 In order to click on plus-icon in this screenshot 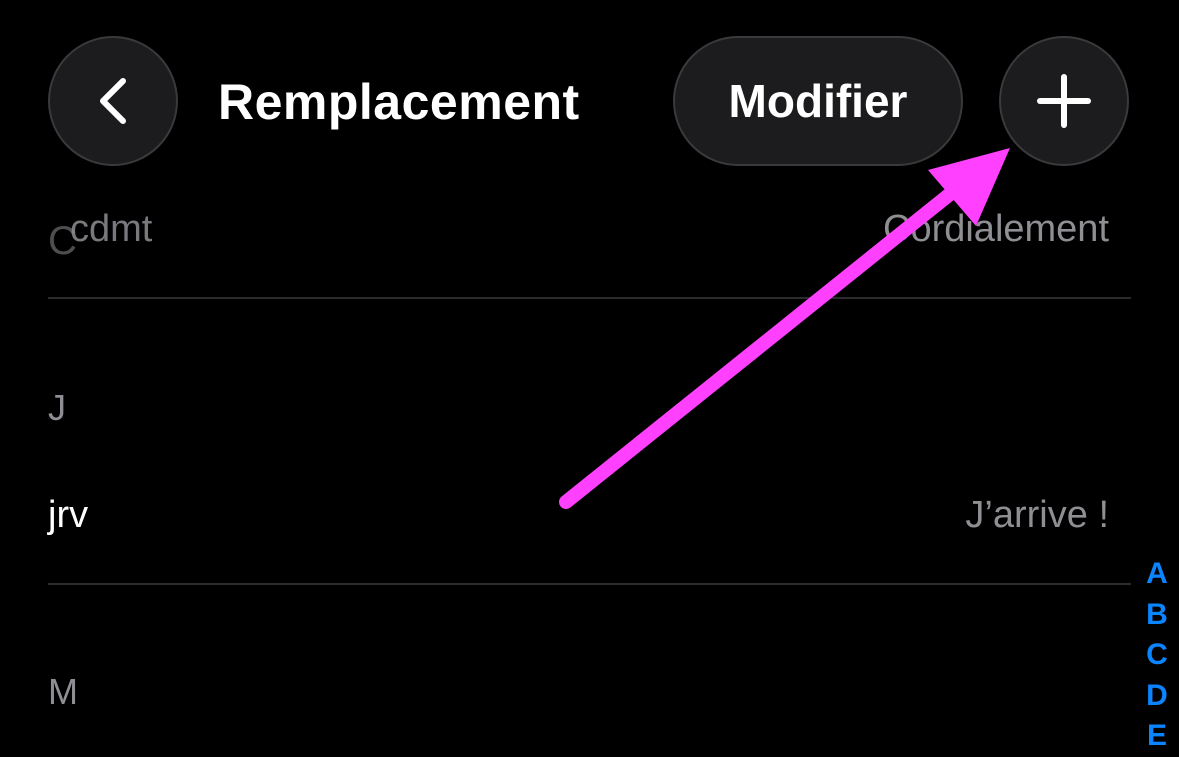, I will do `click(1064, 101)`.